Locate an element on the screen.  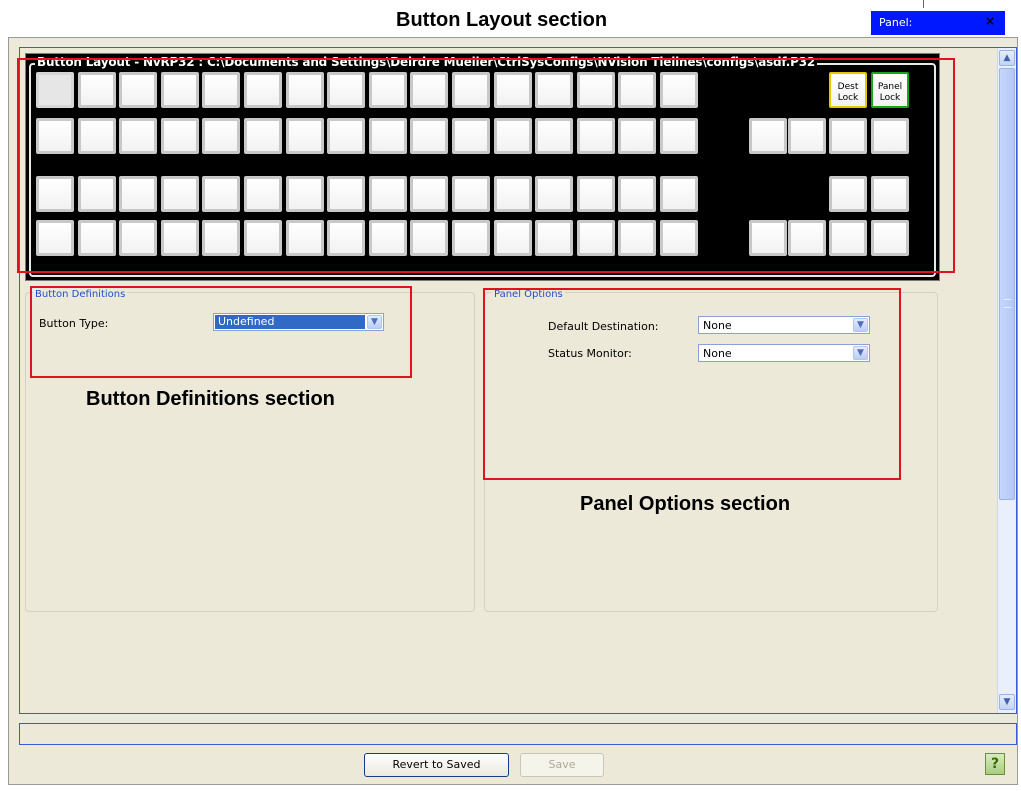
scroll-up-icon: ▲ is located at coordinates (1007, 58).